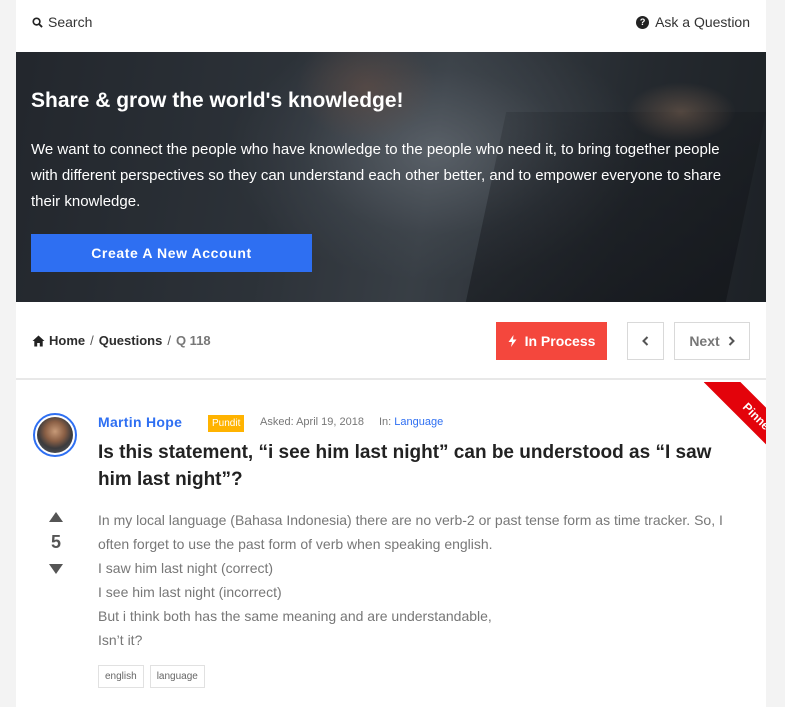 This screenshot has width=785, height=707. Describe the element at coordinates (560, 341) in the screenshot. I see `status-label: In Process` at that location.